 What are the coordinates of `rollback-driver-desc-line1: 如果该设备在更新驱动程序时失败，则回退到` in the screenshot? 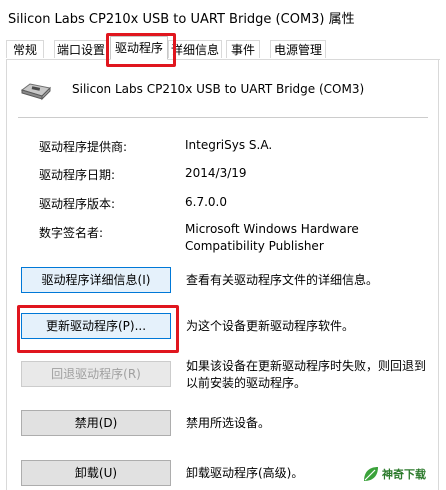 It's located at (306, 366).